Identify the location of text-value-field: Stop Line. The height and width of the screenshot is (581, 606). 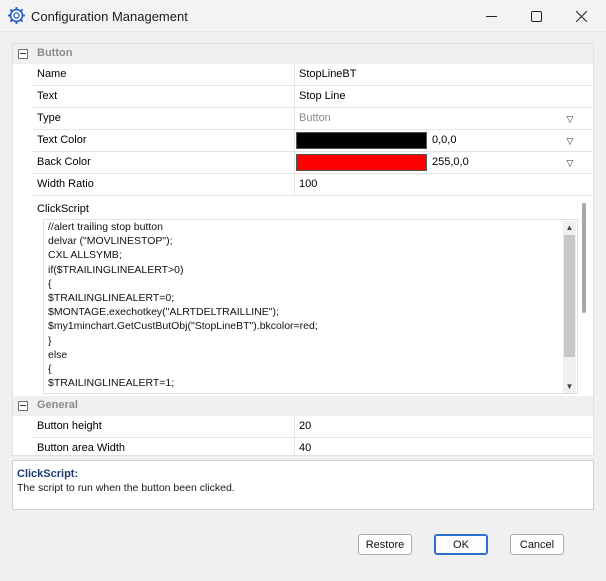
(436, 96).